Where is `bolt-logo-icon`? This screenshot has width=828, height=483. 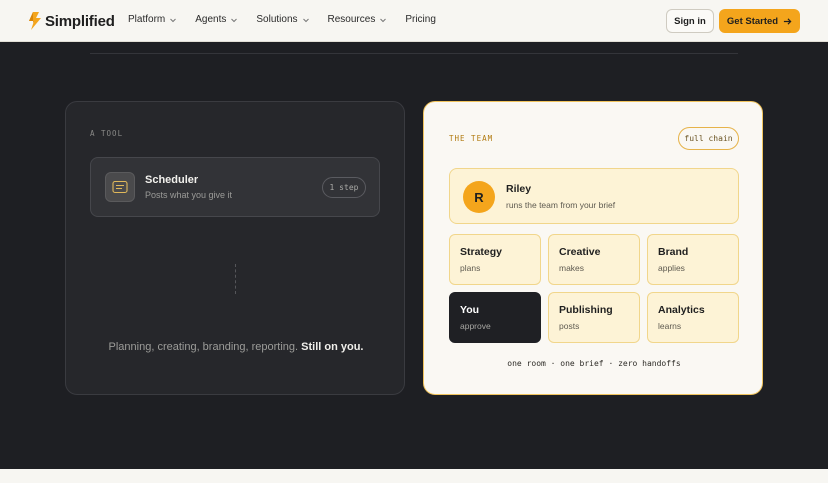 bolt-logo-icon is located at coordinates (35, 21).